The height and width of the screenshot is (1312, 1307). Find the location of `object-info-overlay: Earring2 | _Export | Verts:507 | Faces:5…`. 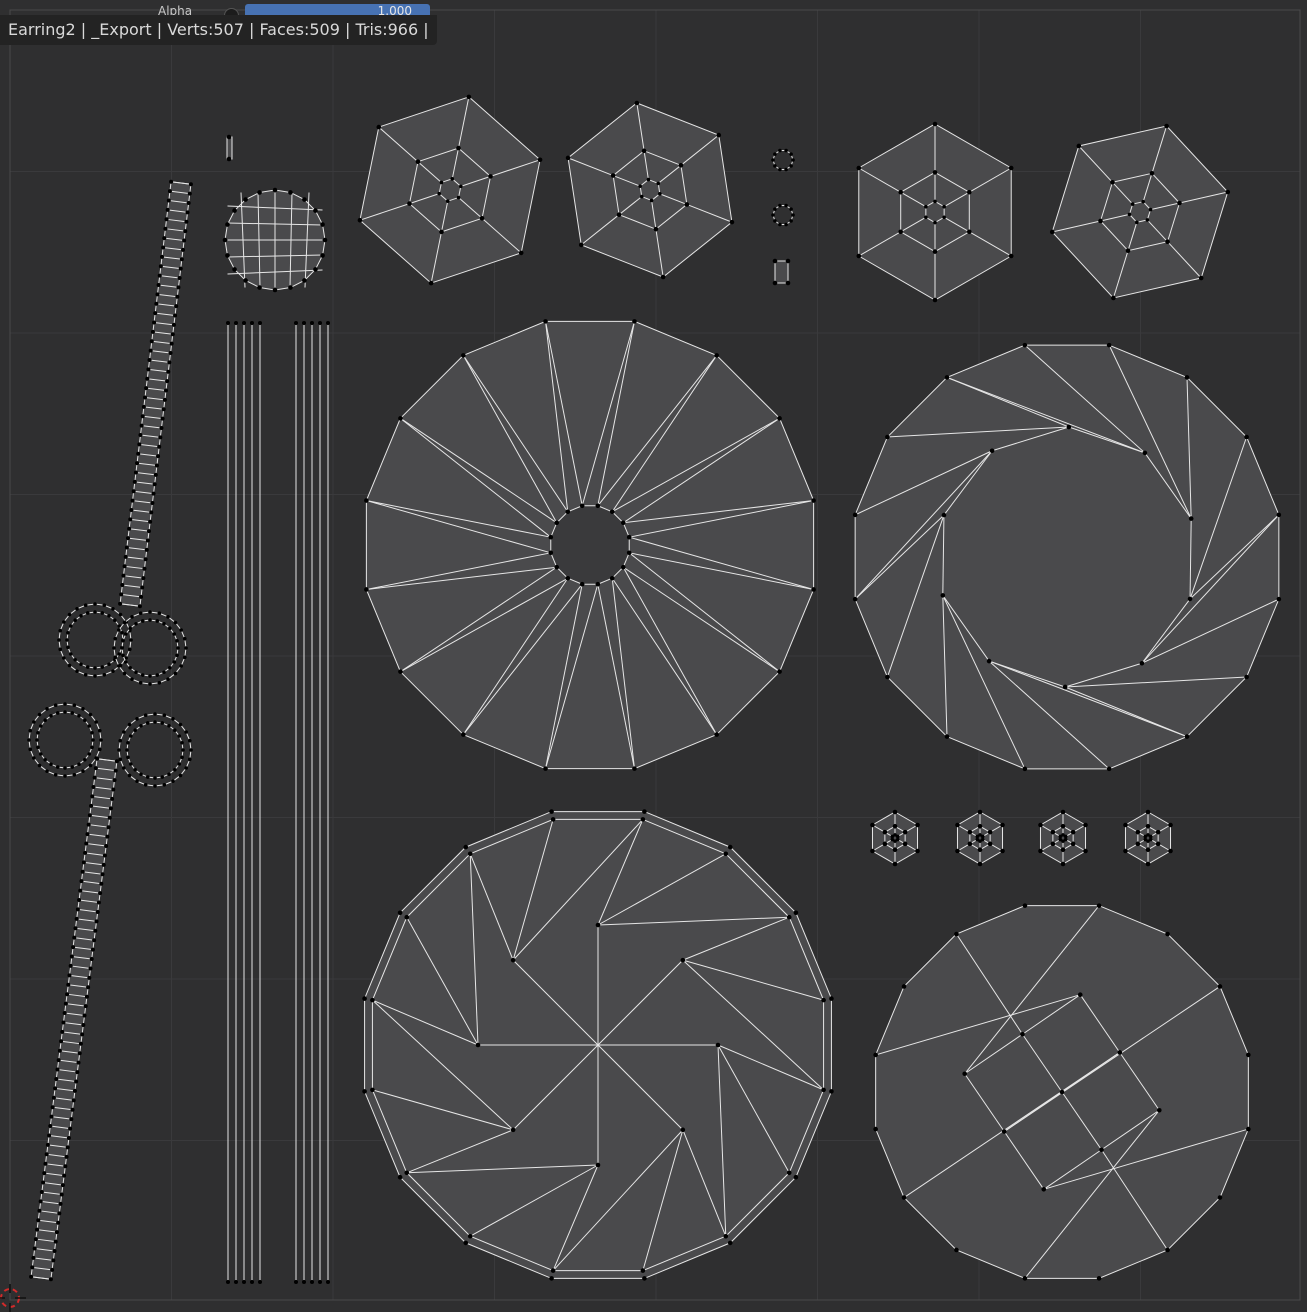

object-info-overlay: Earring2 | _Export | Verts:507 | Faces:5… is located at coordinates (218, 30).